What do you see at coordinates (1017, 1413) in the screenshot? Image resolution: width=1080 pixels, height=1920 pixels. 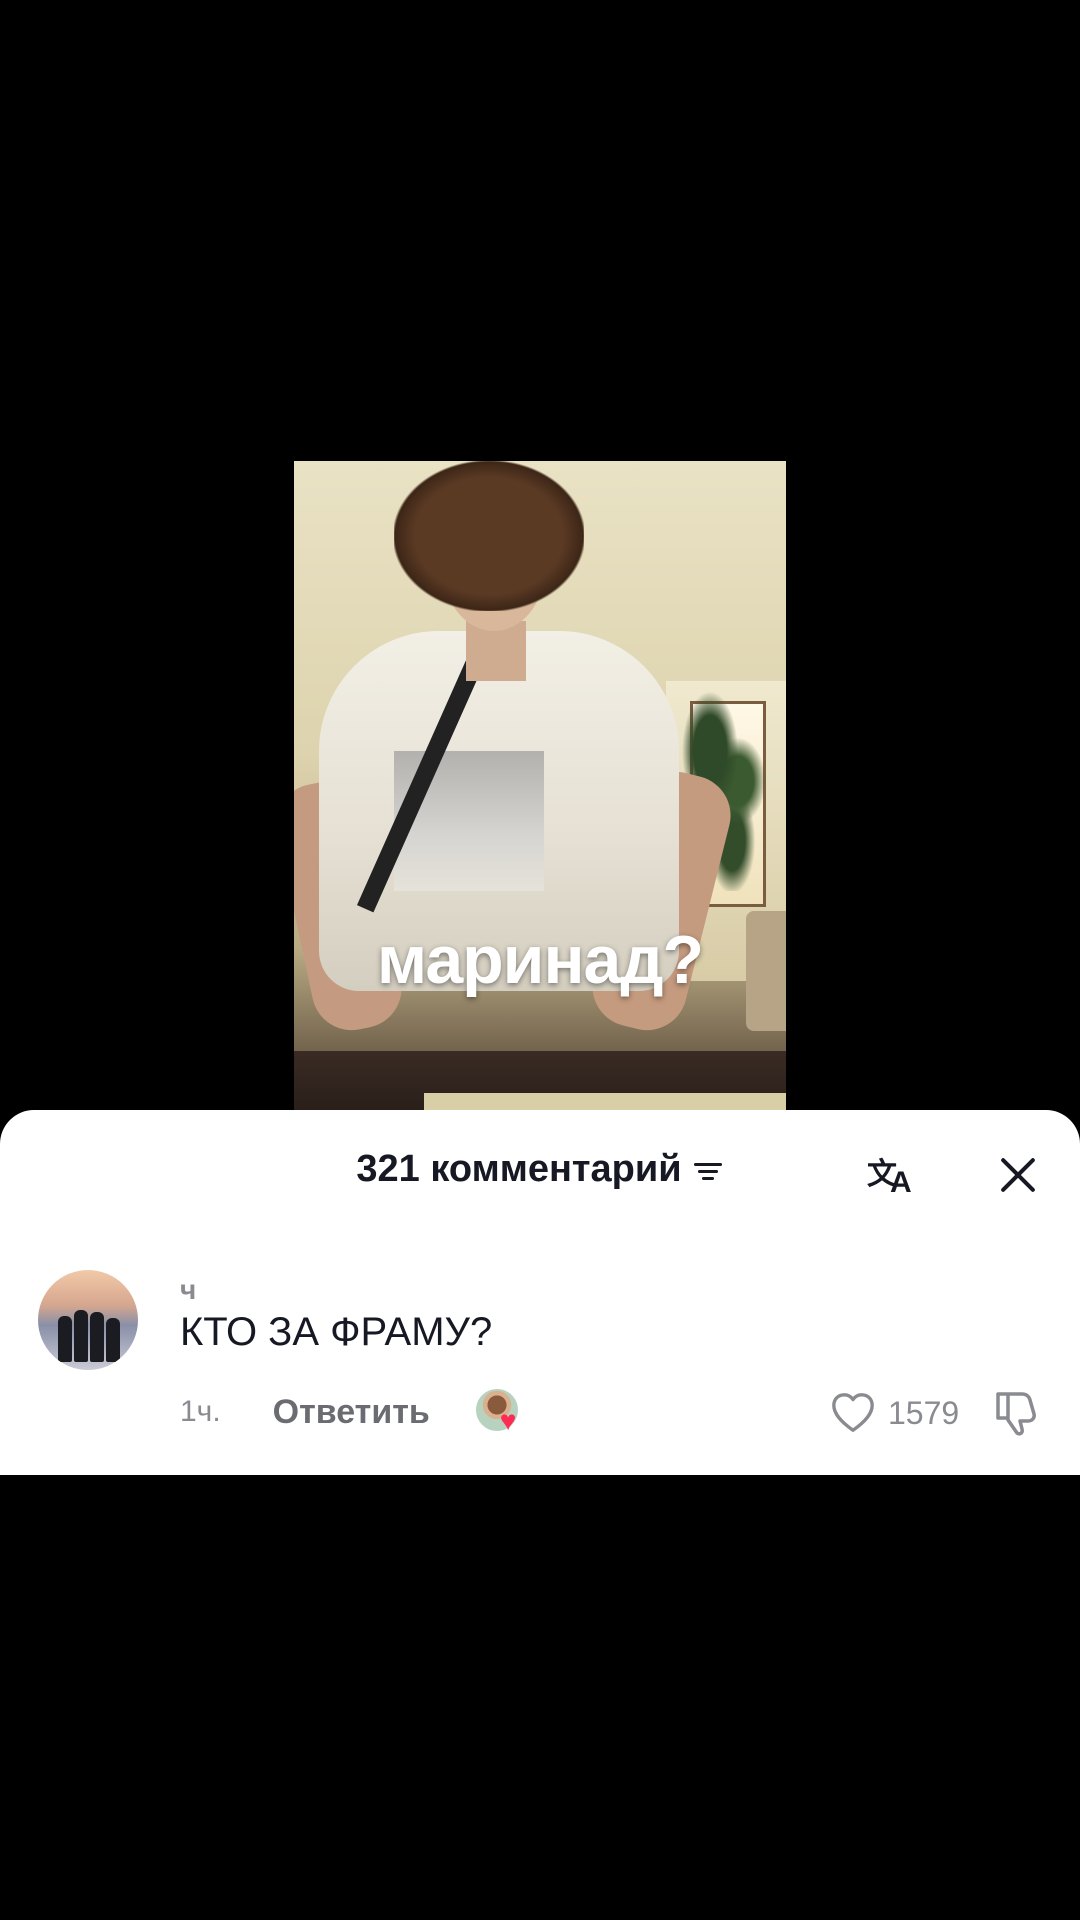 I see `dislike-icon` at bounding box center [1017, 1413].